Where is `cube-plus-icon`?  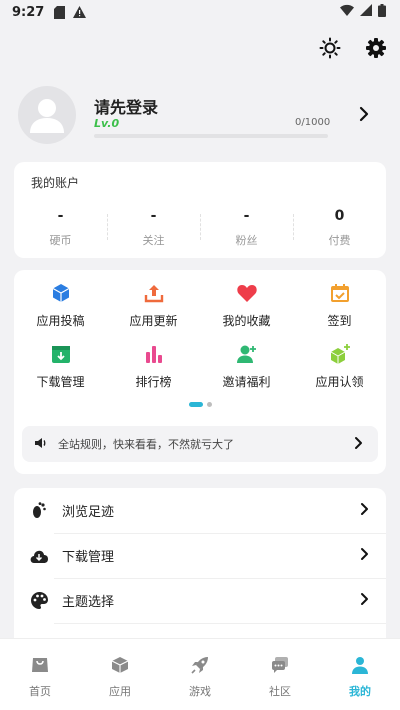
cube-plus-icon is located at coordinates (340, 354).